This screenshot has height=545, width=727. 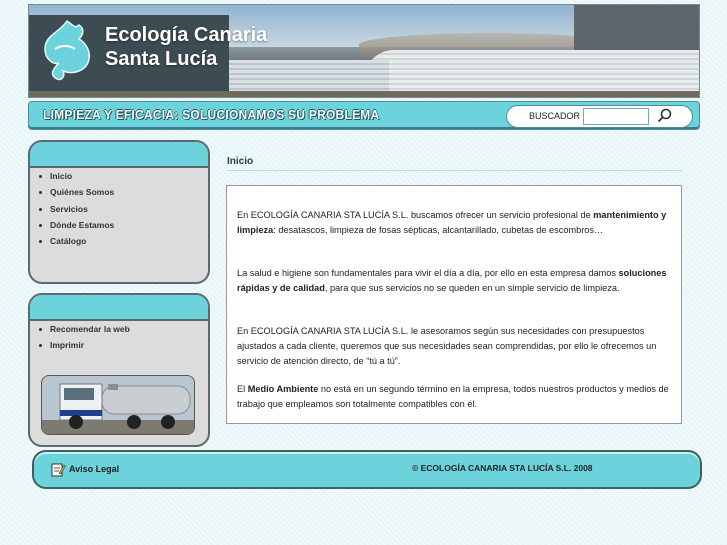 What do you see at coordinates (240, 161) in the screenshot?
I see `page-title: Inicio` at bounding box center [240, 161].